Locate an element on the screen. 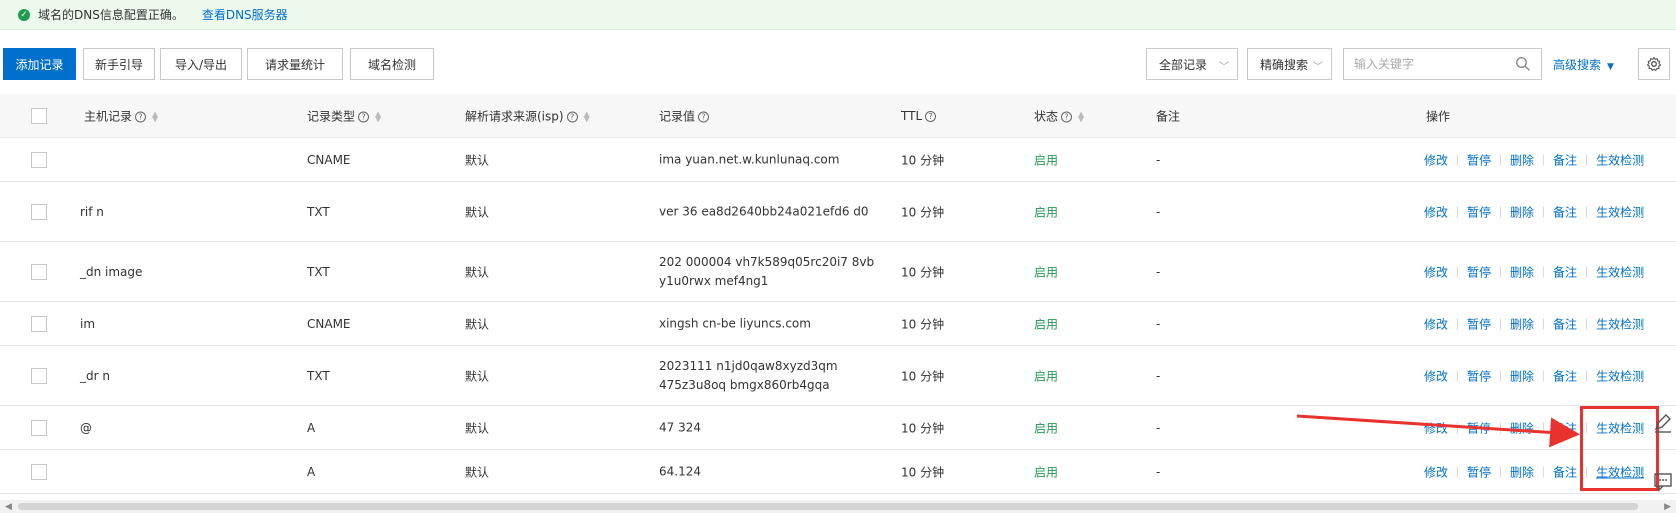 This screenshot has width=1676, height=513. horizontal-scrollbar: ◀ ▶ is located at coordinates (838, 506).